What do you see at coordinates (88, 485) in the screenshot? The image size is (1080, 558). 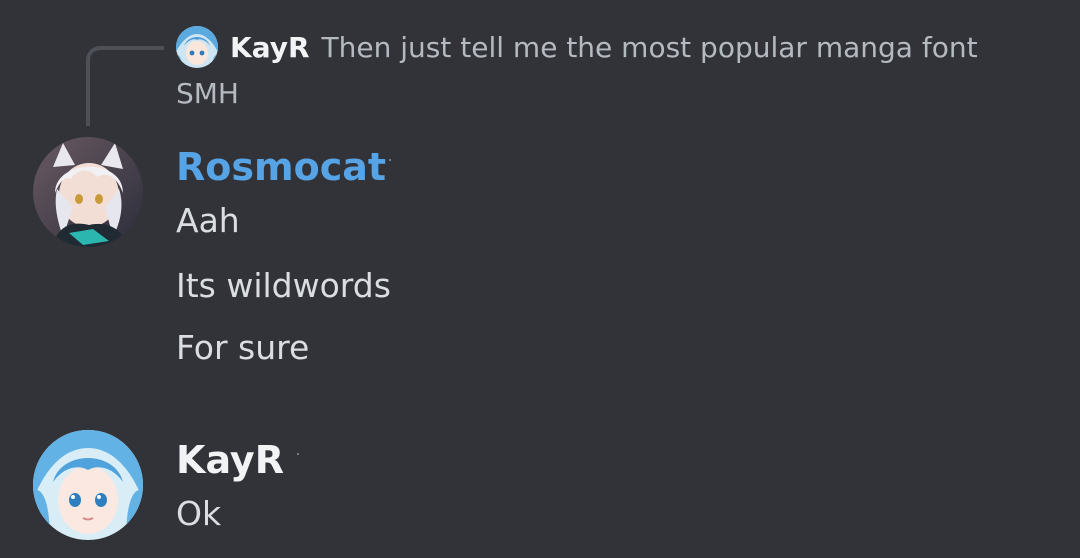 I see `kayr-avatar-icon` at bounding box center [88, 485].